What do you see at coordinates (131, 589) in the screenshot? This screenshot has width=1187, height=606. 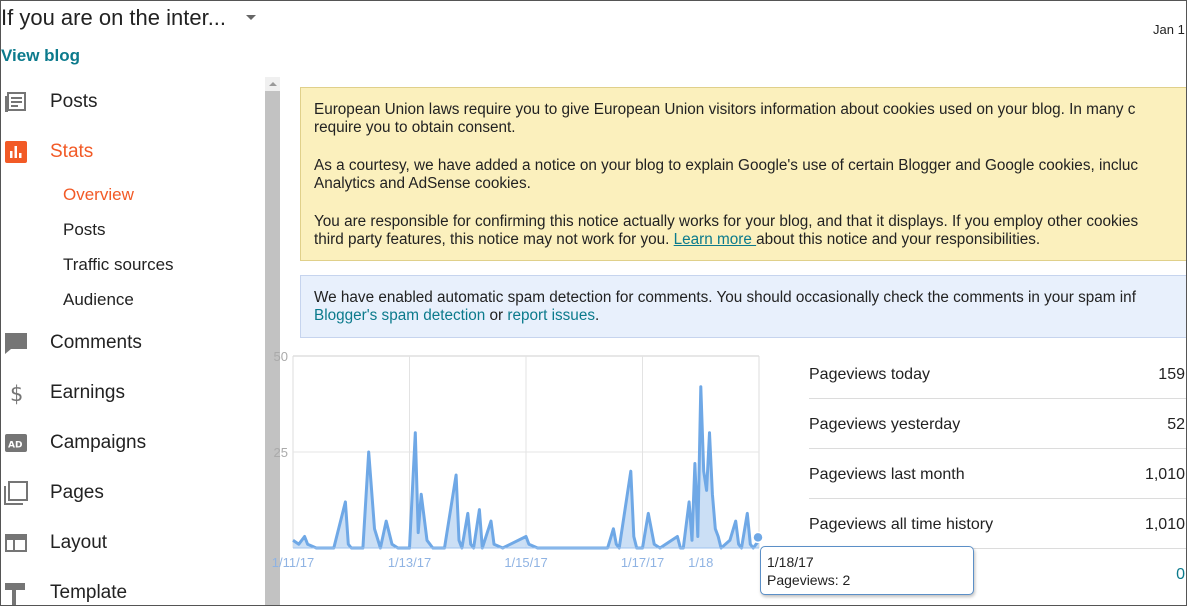 I see `sidebar-item-template: Template` at bounding box center [131, 589].